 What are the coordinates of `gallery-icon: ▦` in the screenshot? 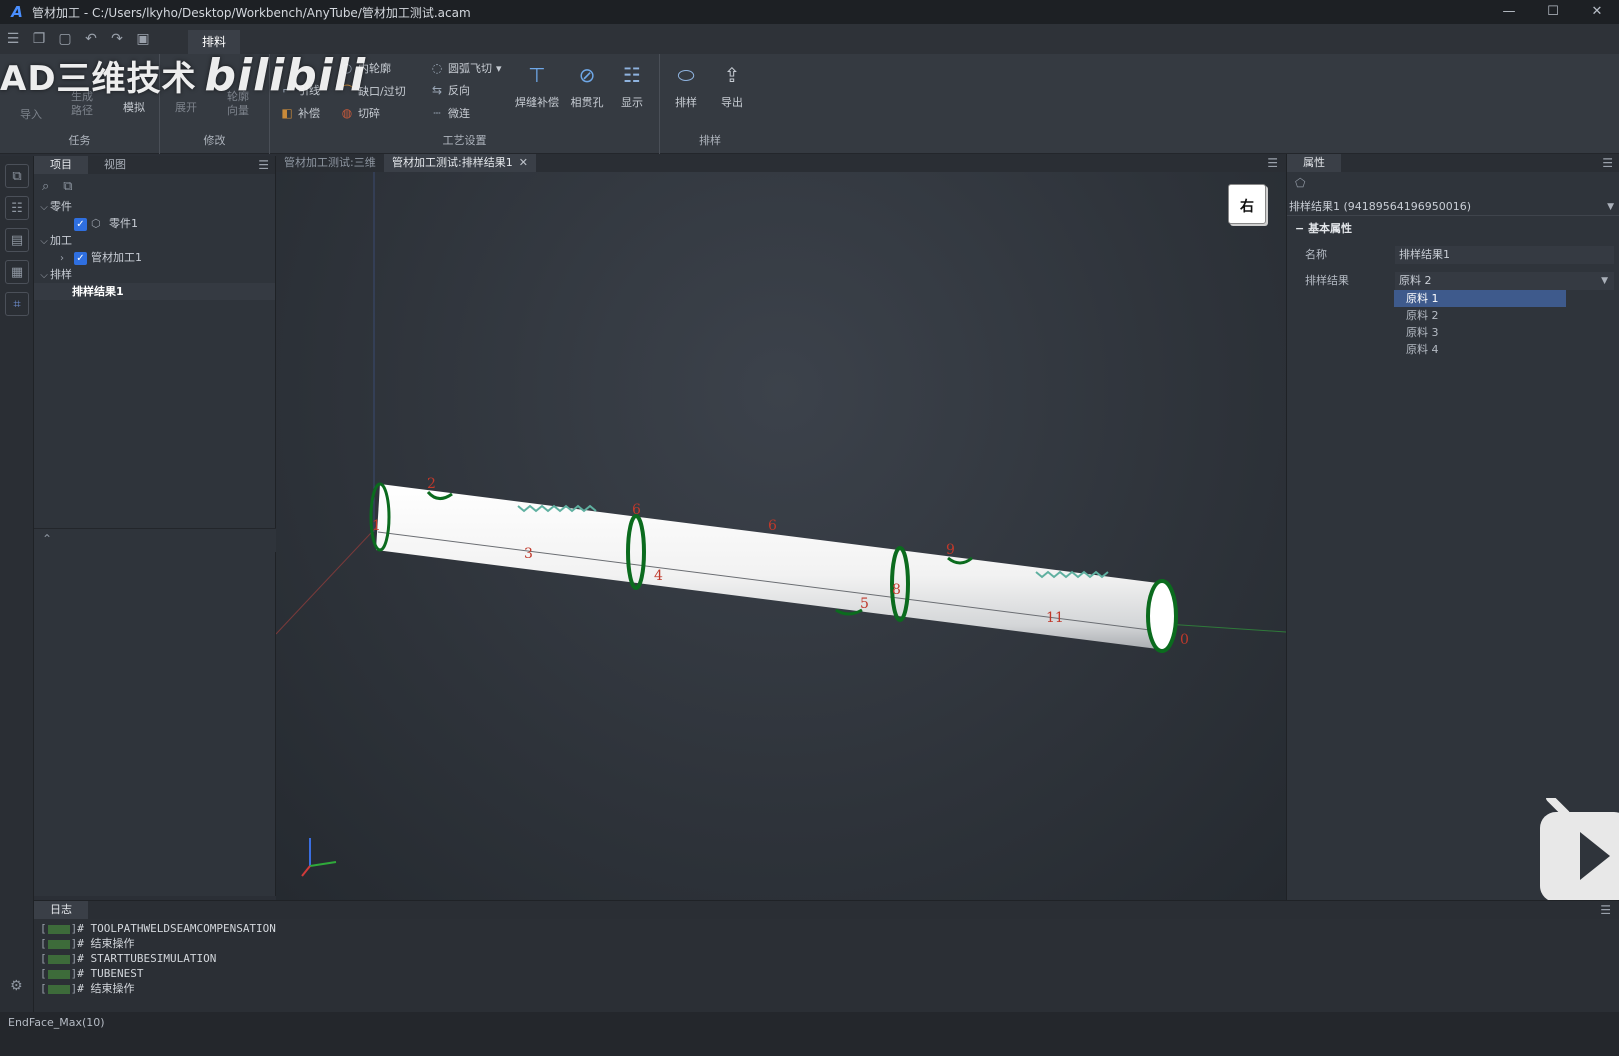 It's located at (17, 272).